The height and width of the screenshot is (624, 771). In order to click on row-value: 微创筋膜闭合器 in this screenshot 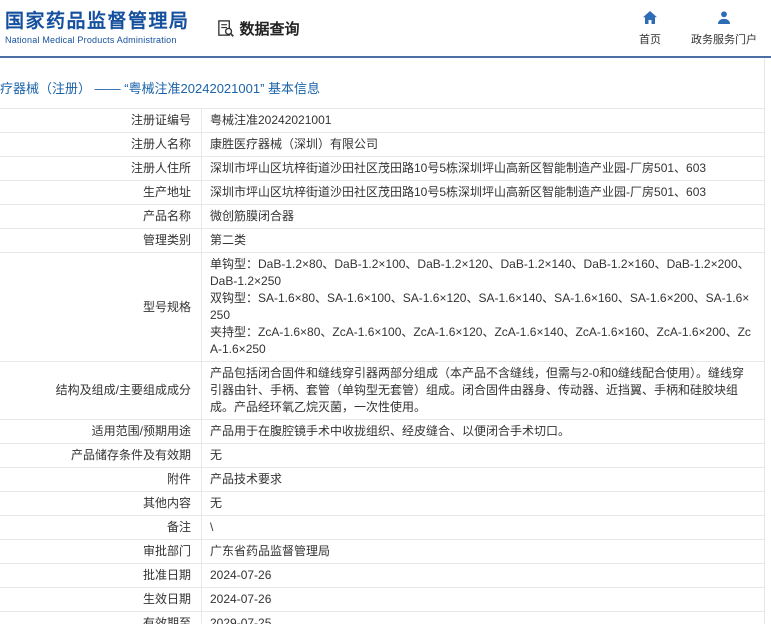, I will do `click(483, 216)`.